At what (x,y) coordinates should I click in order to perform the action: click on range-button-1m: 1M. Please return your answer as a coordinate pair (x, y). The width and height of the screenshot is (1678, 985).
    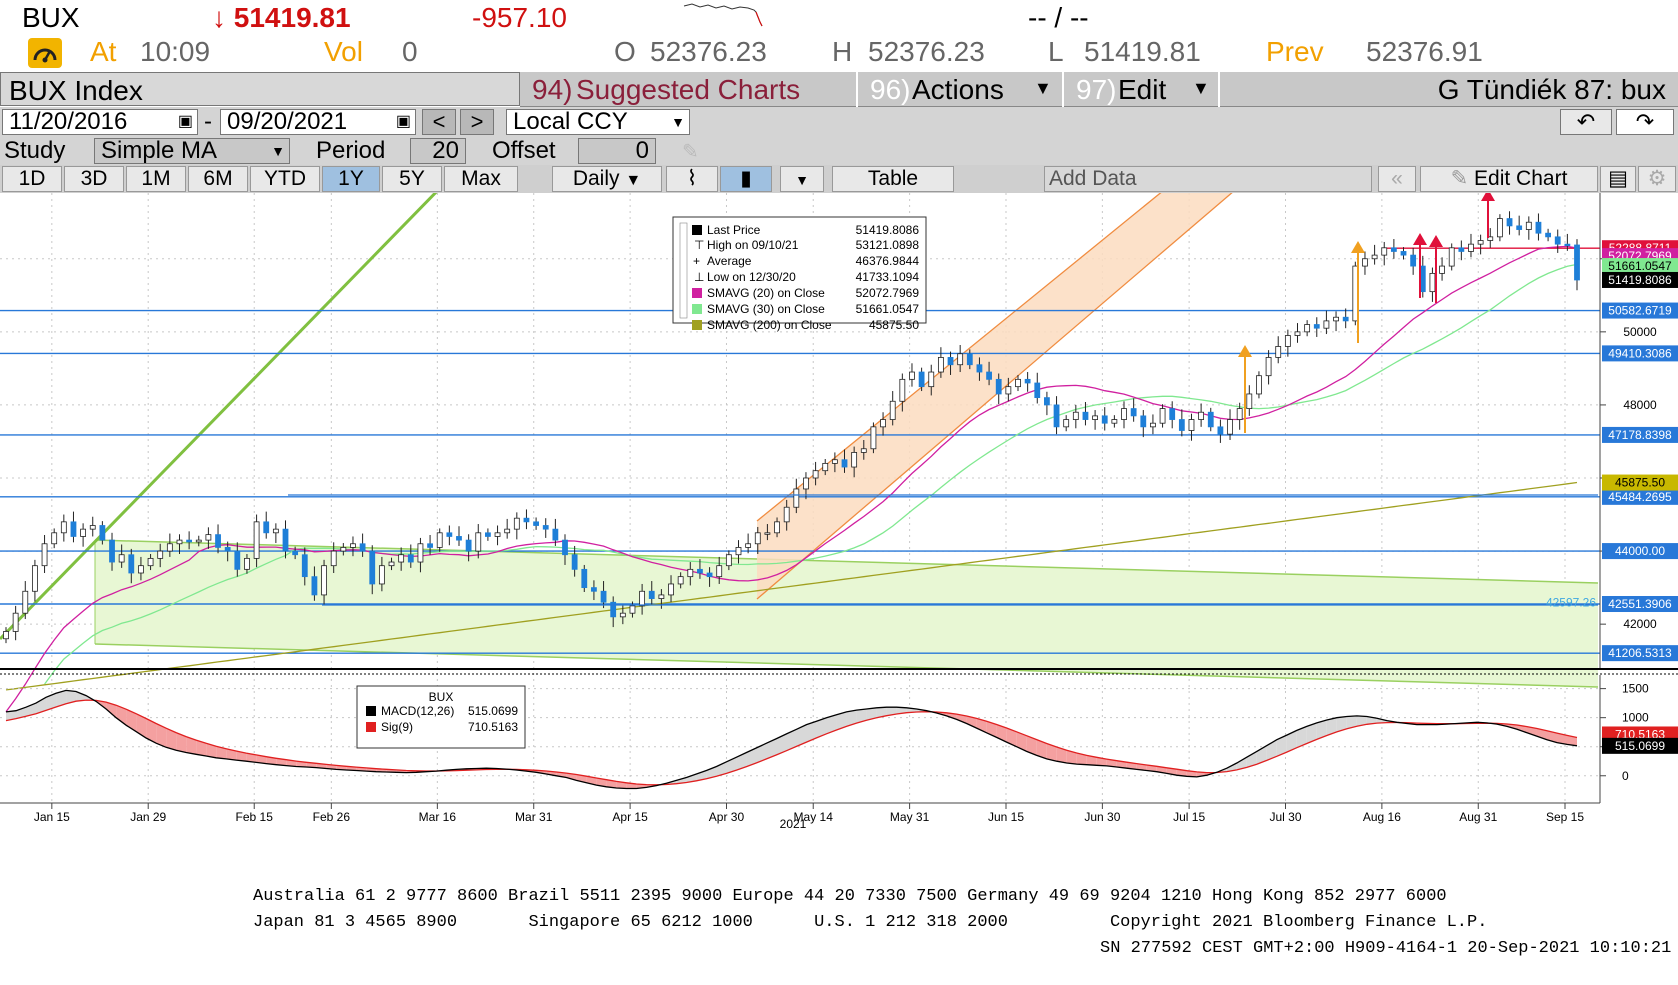
    Looking at the image, I should click on (156, 179).